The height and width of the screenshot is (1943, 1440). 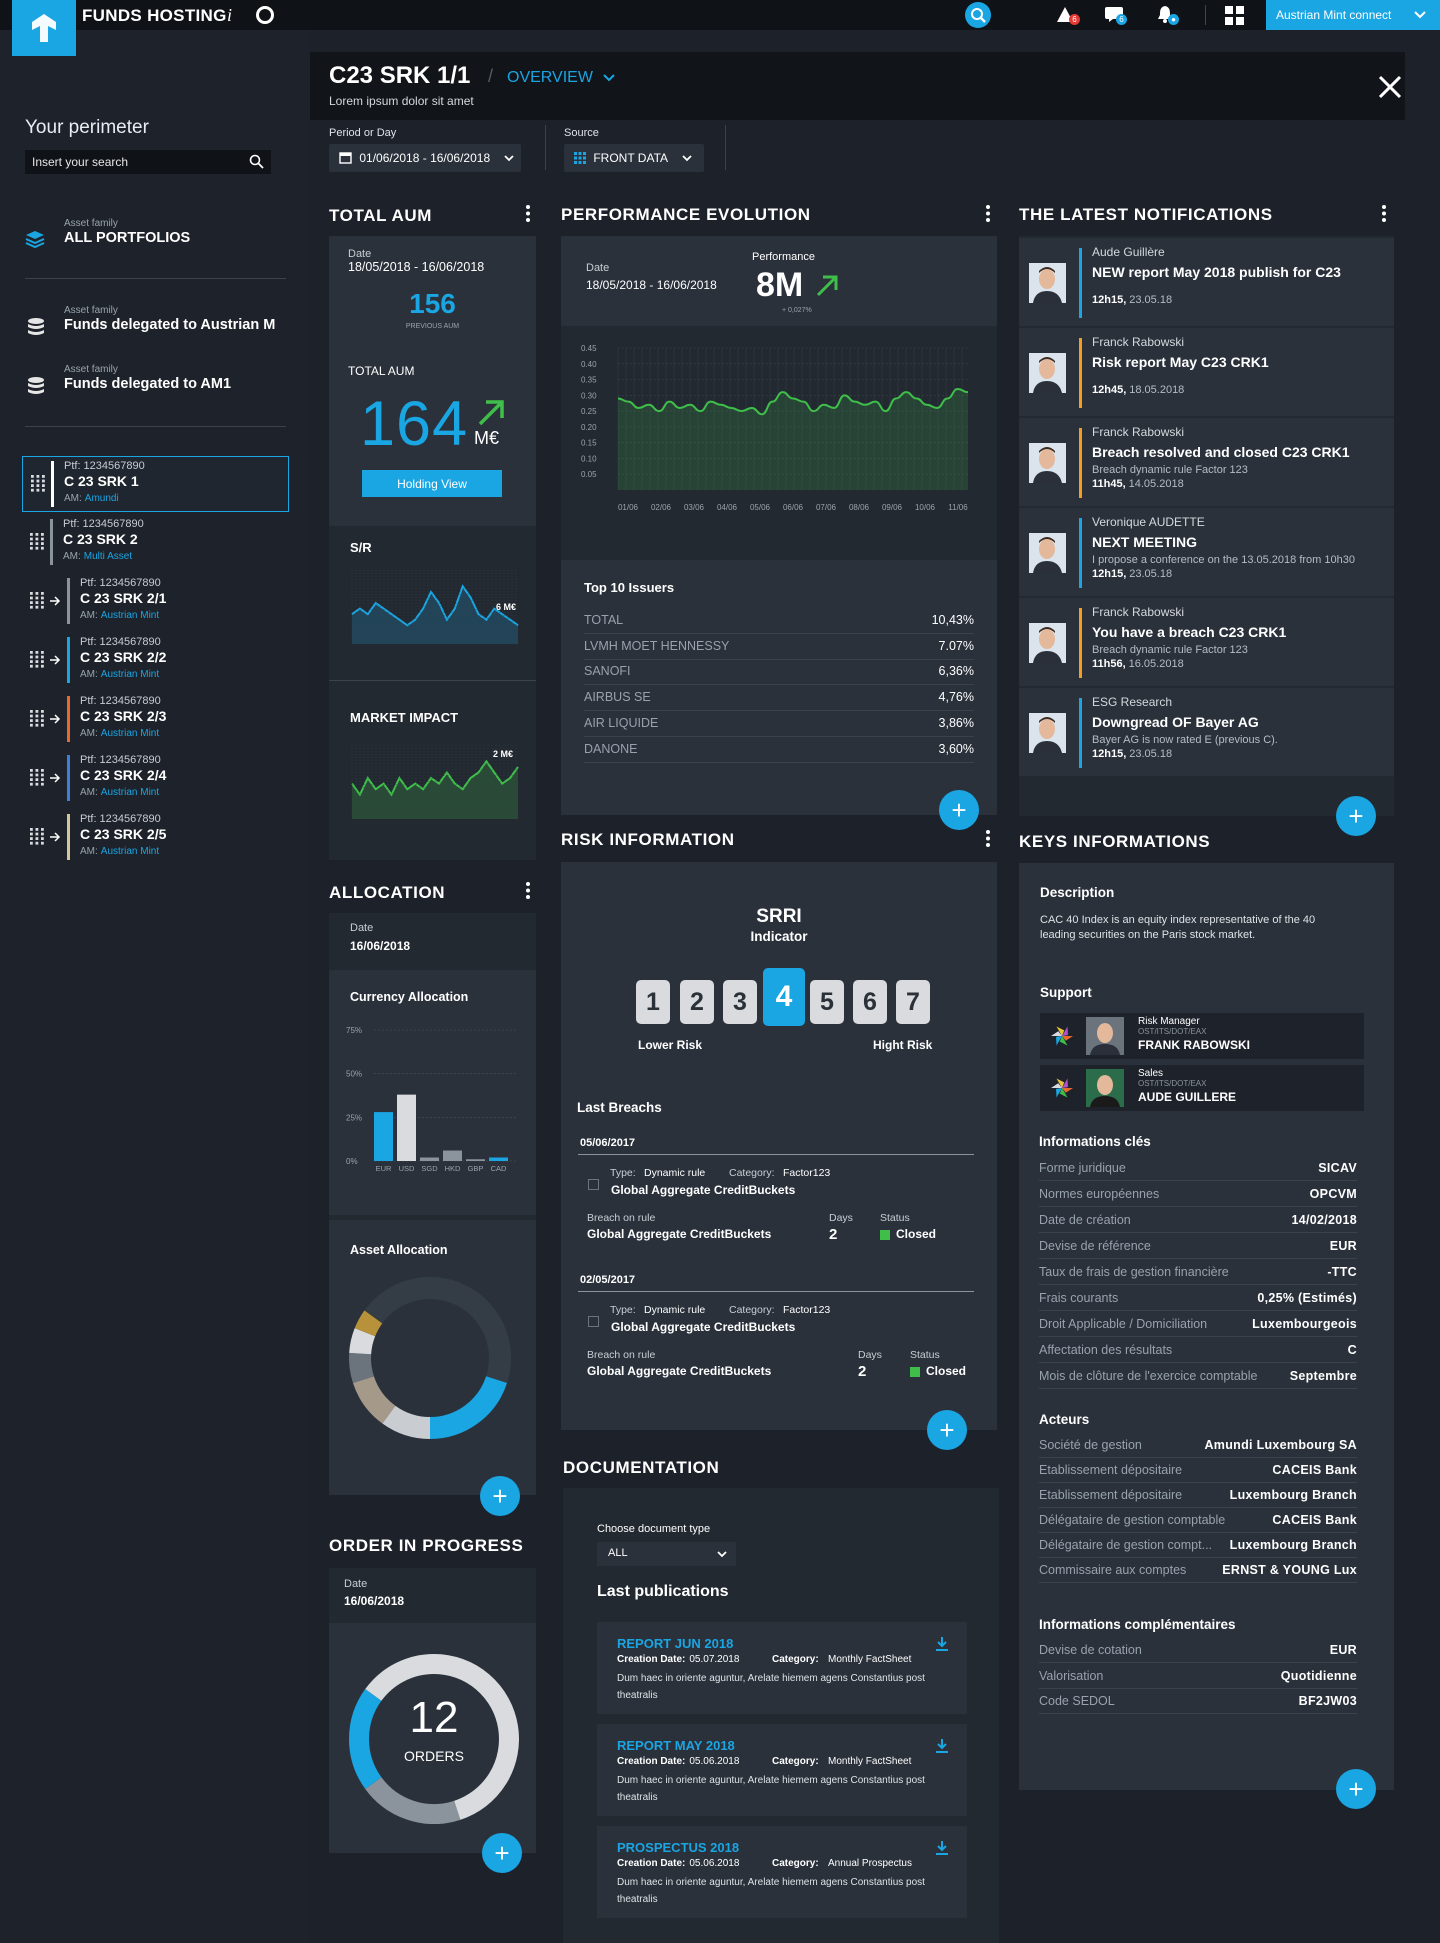 I want to click on helm-icon, so click(x=265, y=15).